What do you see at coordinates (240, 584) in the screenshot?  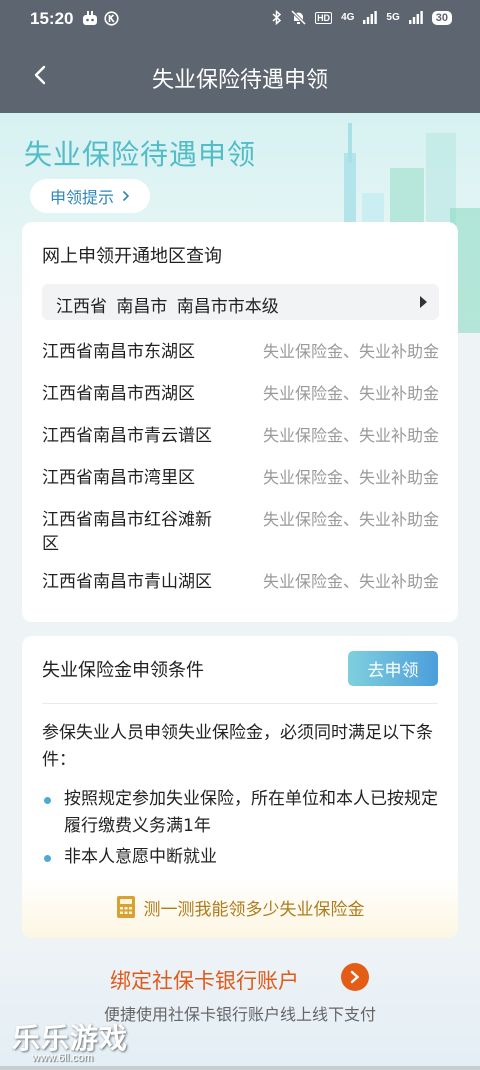 I see `region-row: 江西省南昌市青山湖区 失业保险金、失业补助金` at bounding box center [240, 584].